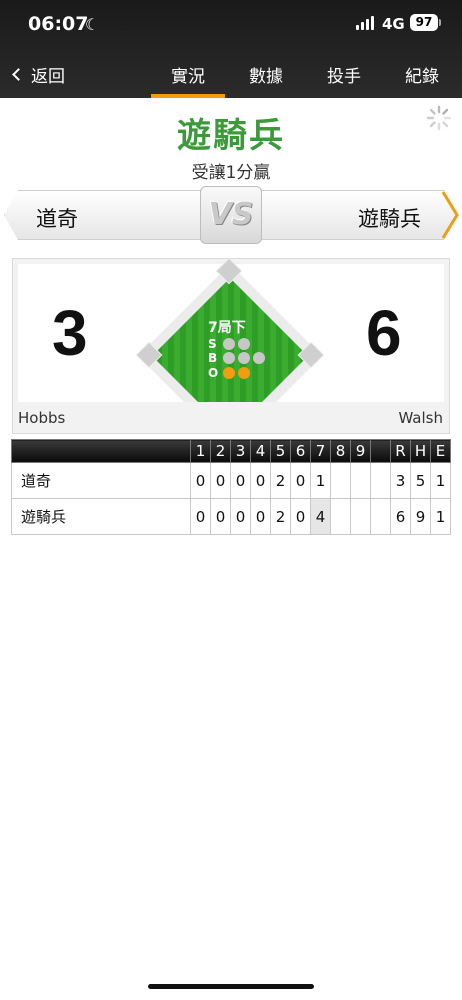 The width and height of the screenshot is (462, 1000). I want to click on ball-label: B, so click(213, 358).